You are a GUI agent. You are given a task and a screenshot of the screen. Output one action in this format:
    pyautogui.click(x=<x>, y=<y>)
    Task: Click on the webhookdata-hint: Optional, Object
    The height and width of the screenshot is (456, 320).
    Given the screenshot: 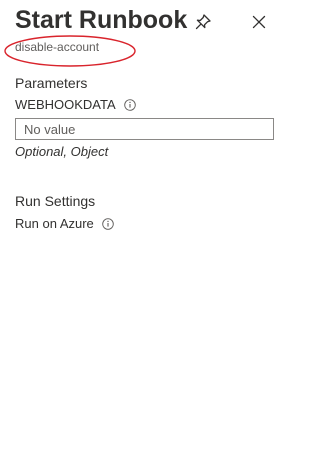 What is the action you would take?
    pyautogui.click(x=62, y=151)
    